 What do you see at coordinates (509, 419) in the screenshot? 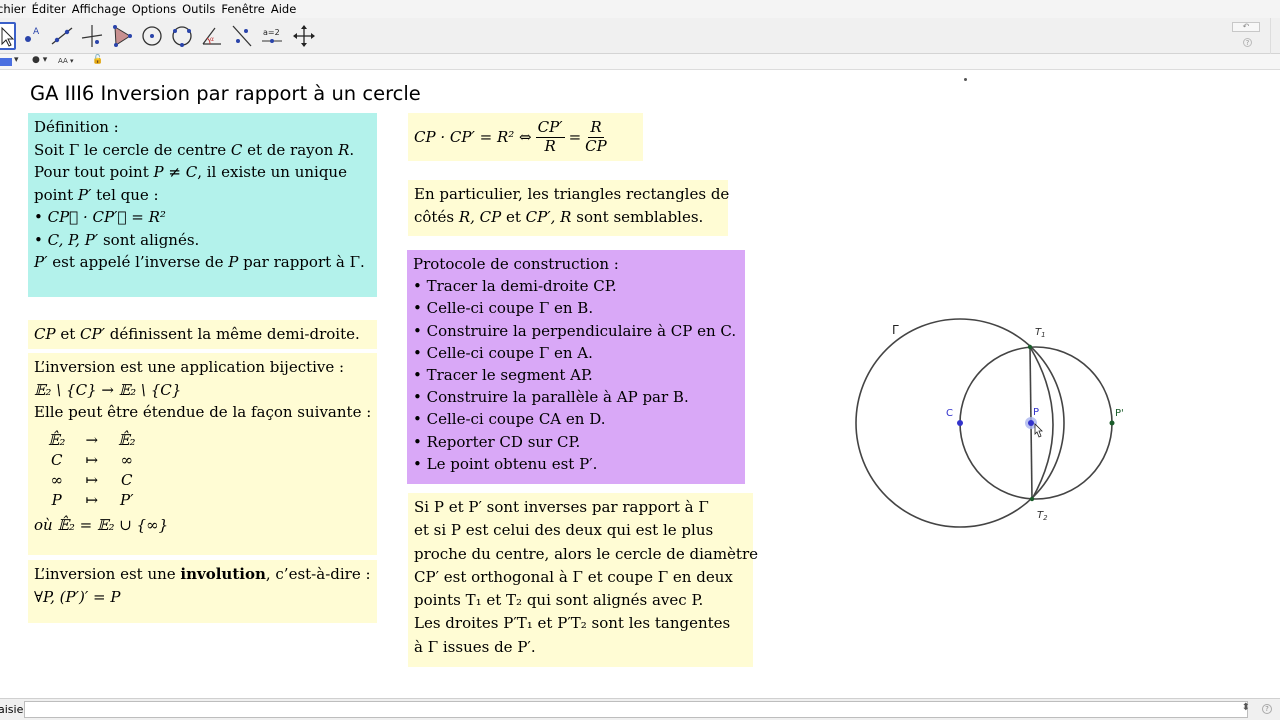
I see `protocol-step: • Celle-ci coupe CA en D.` at bounding box center [509, 419].